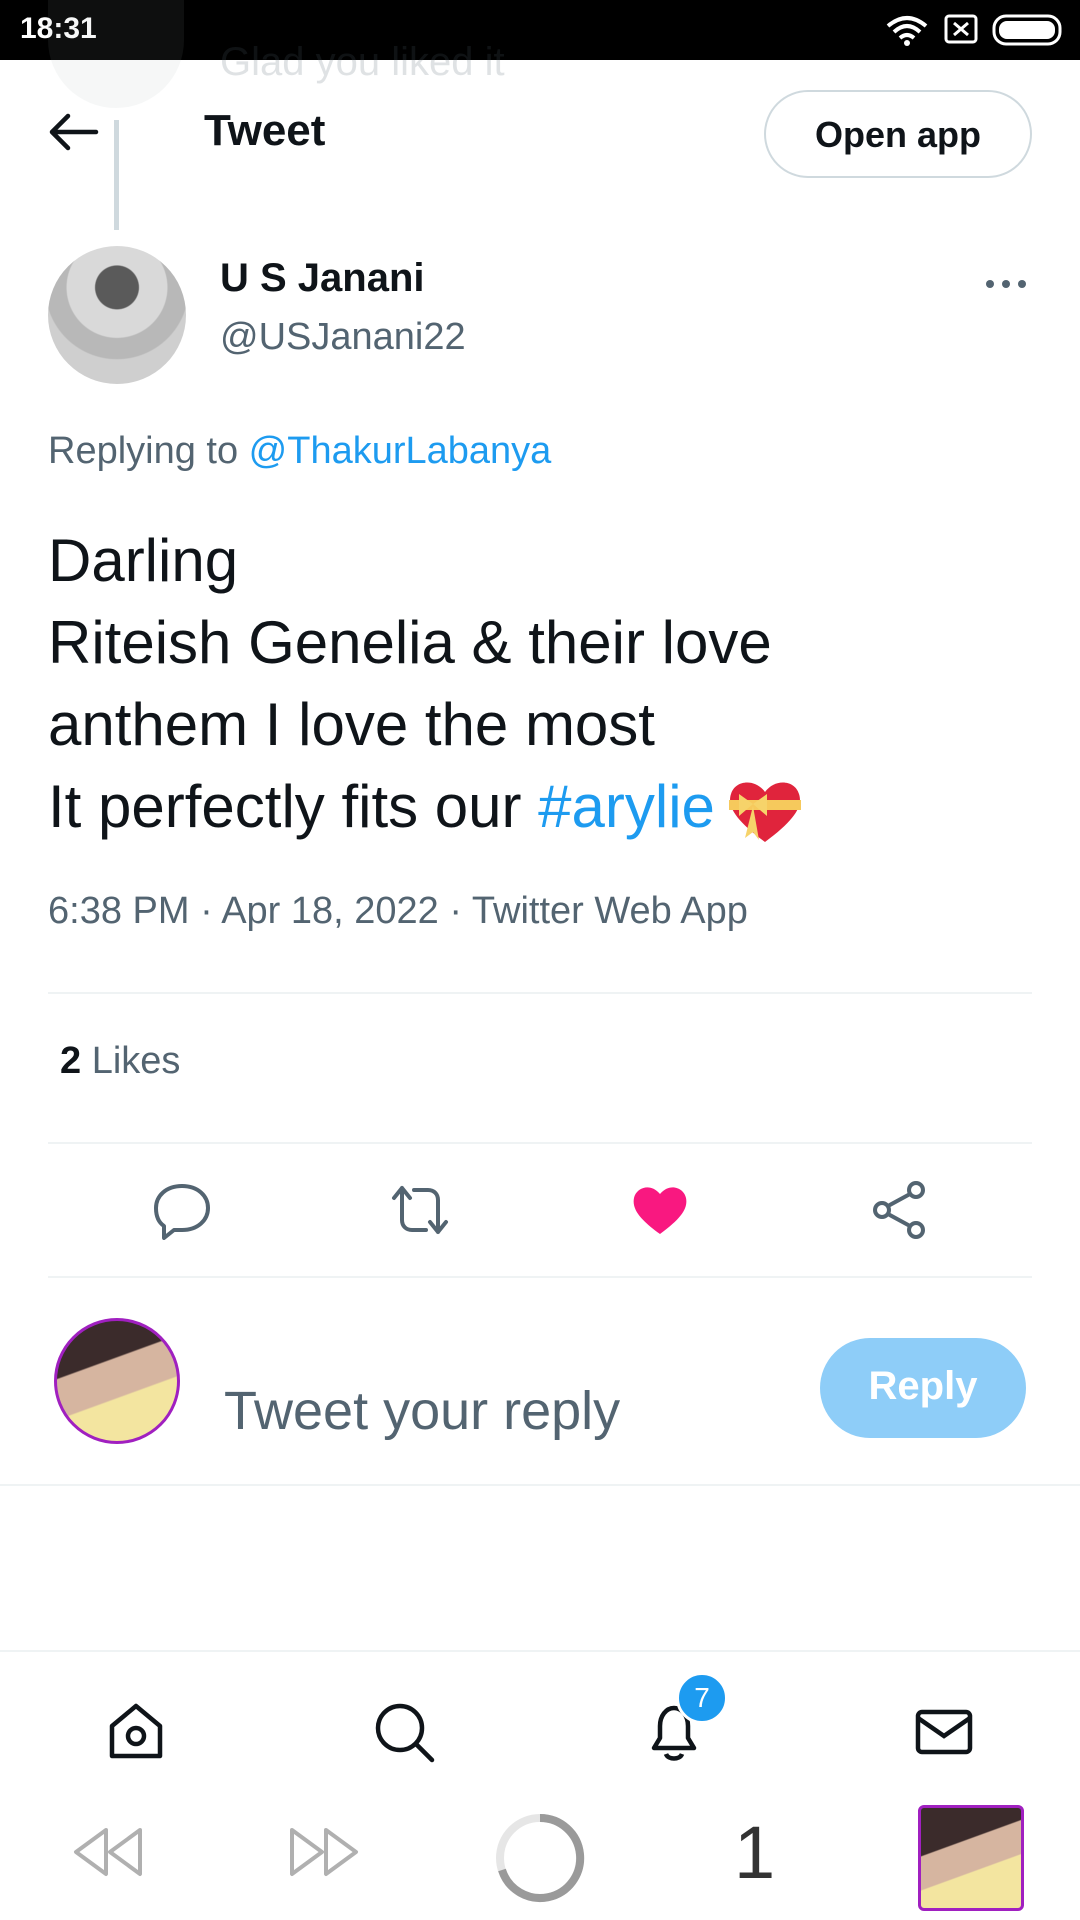 The image size is (1080, 1920). I want to click on author-name: U S Janani, so click(322, 278).